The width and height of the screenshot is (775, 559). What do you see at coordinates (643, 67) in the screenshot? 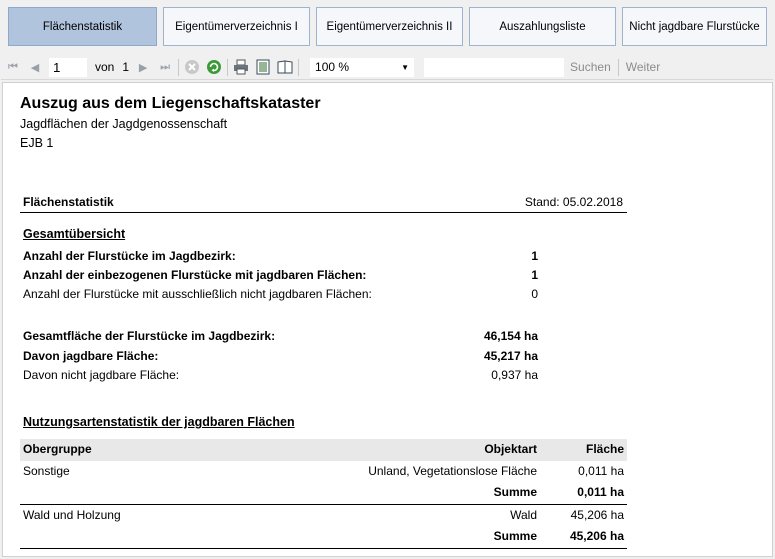
I see `next-link: Weiter` at bounding box center [643, 67].